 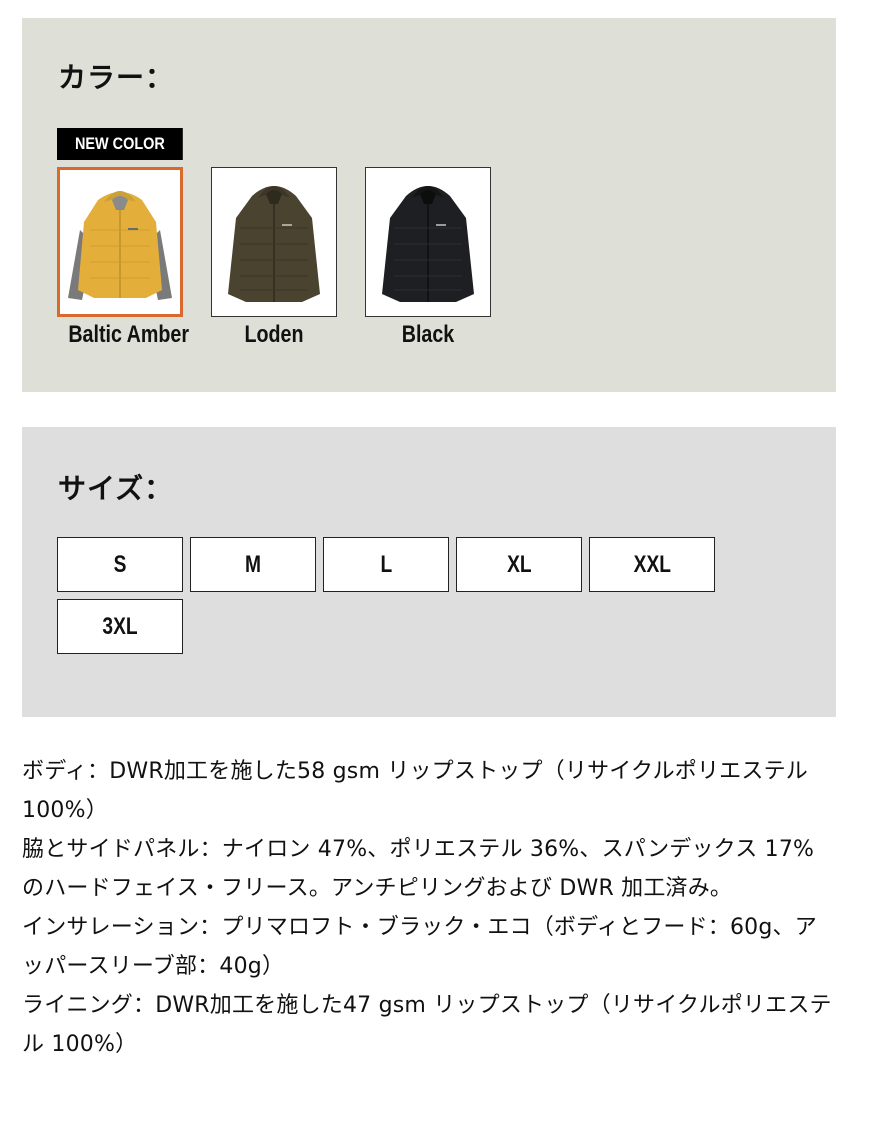 I want to click on size-label: XL, so click(x=519, y=564).